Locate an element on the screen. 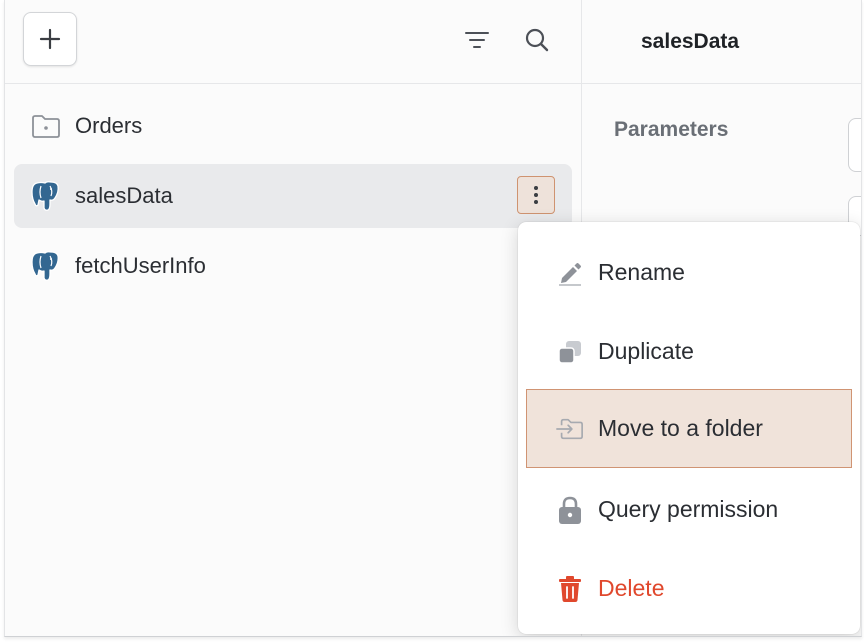 The image size is (864, 644). menu-item-label: Move to a folder is located at coordinates (680, 428).